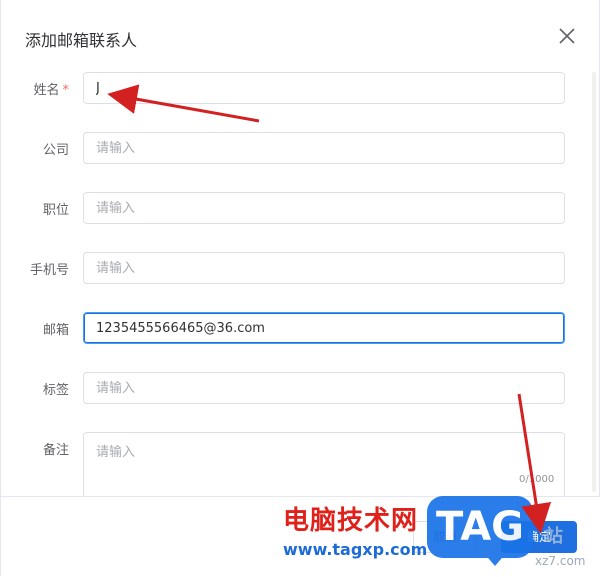  What do you see at coordinates (55, 390) in the screenshot?
I see `tag-label: 标签` at bounding box center [55, 390].